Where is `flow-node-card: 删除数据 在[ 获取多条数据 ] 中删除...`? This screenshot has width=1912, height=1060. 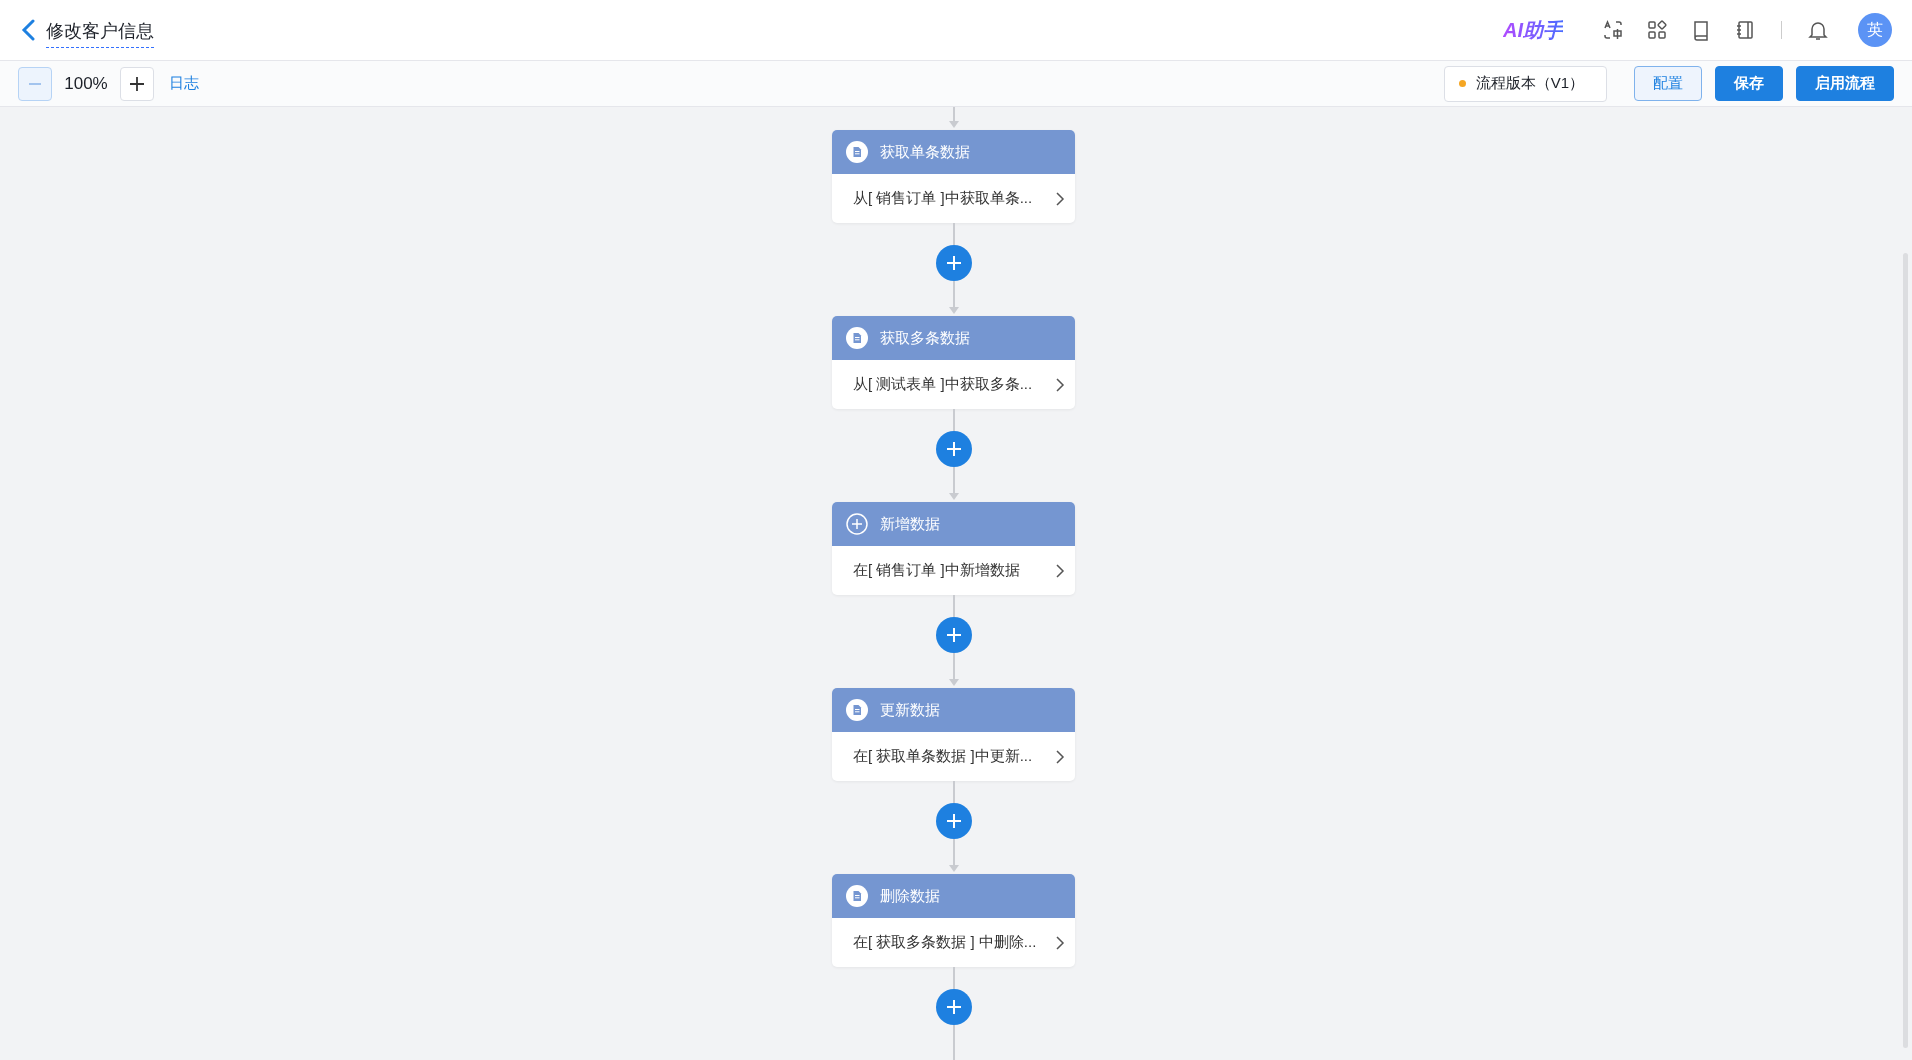 flow-node-card: 删除数据 在[ 获取多条数据 ] 中删除... is located at coordinates (953, 920).